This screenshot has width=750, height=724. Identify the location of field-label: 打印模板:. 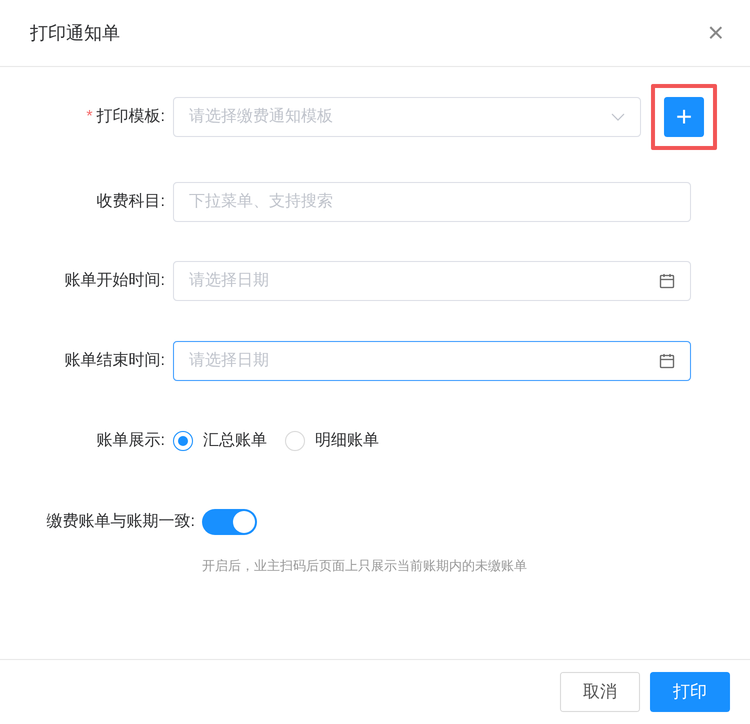
(130, 116).